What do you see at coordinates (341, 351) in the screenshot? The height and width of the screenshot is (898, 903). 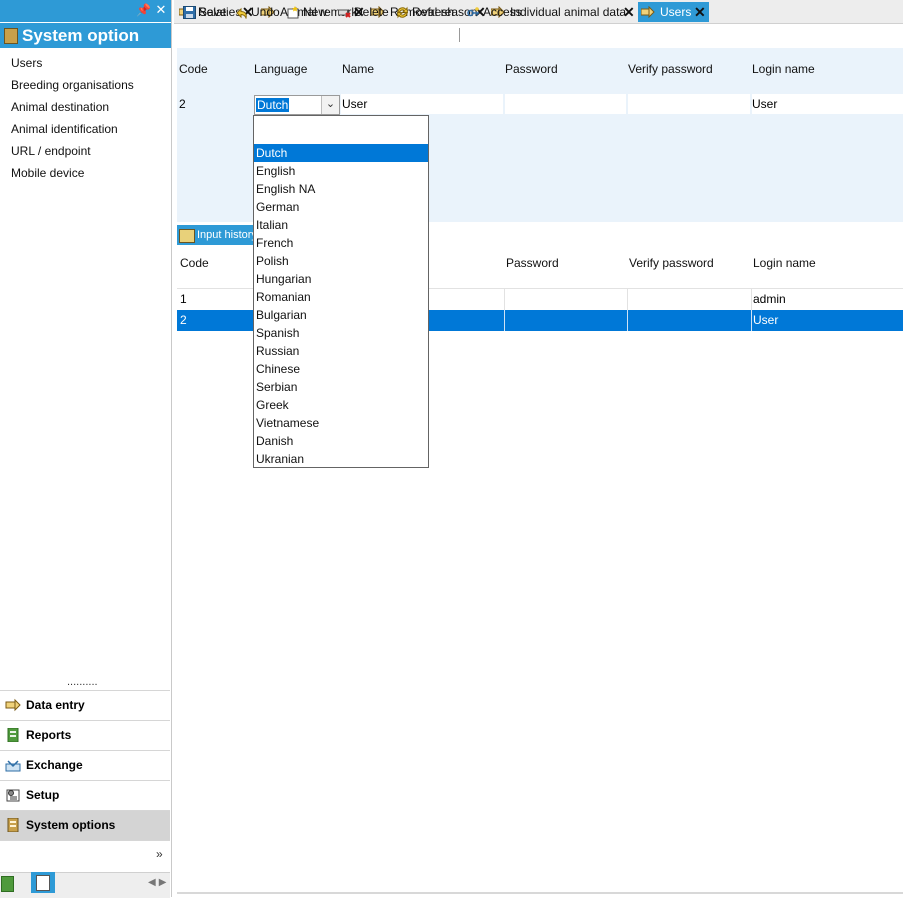 I see `option-russian: Russian` at bounding box center [341, 351].